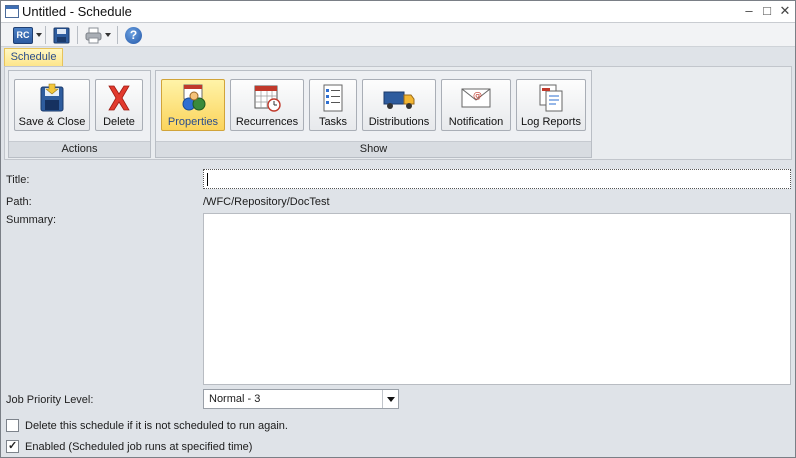 This screenshot has height=458, width=796. I want to click on priority-label: Job Priority Level:, so click(50, 400).